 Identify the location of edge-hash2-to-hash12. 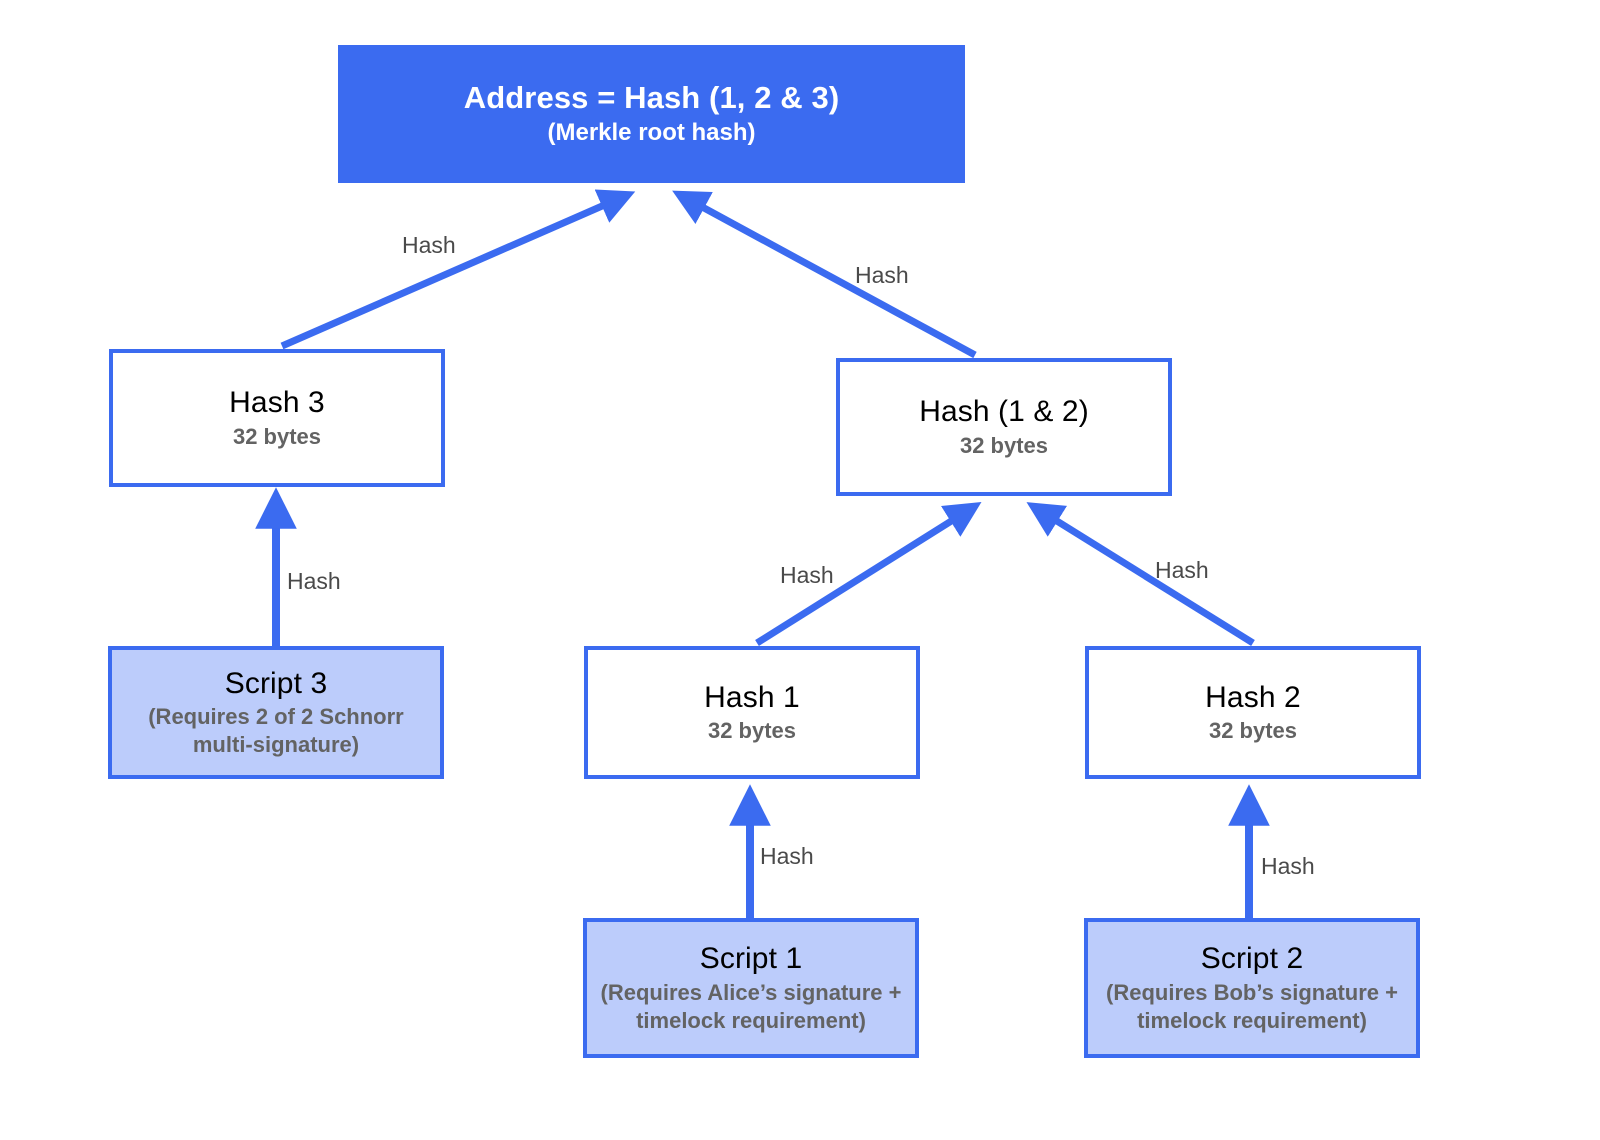
(1140, 574).